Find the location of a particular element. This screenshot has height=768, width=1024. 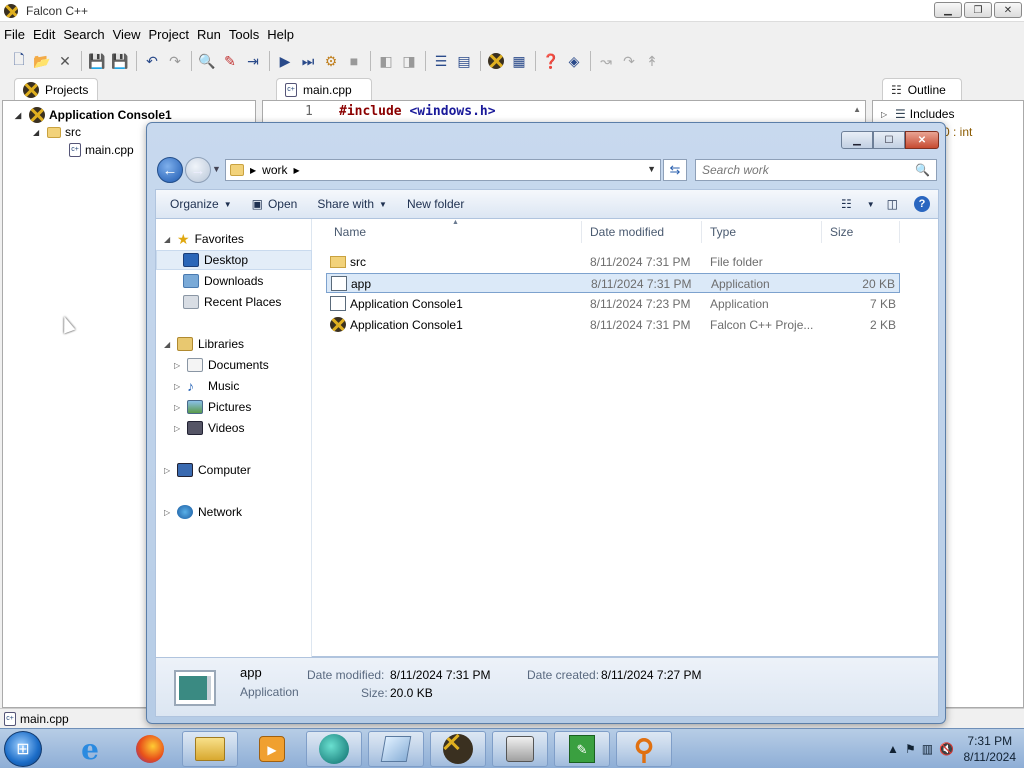

table-row: src 8/11/2024 7:31 PM File folder is located at coordinates (613, 262).